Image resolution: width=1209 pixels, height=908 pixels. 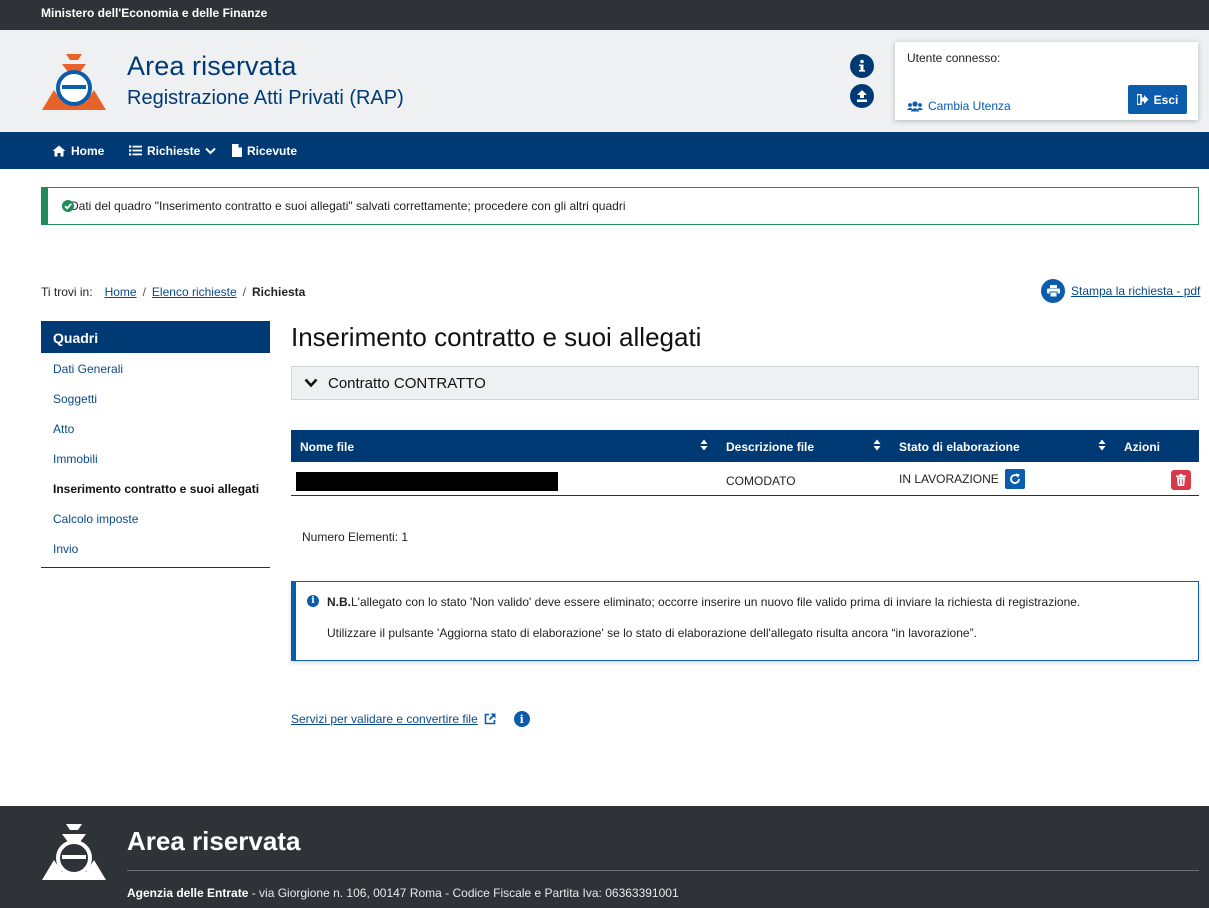 I want to click on footer-divider, so click(x=663, y=870).